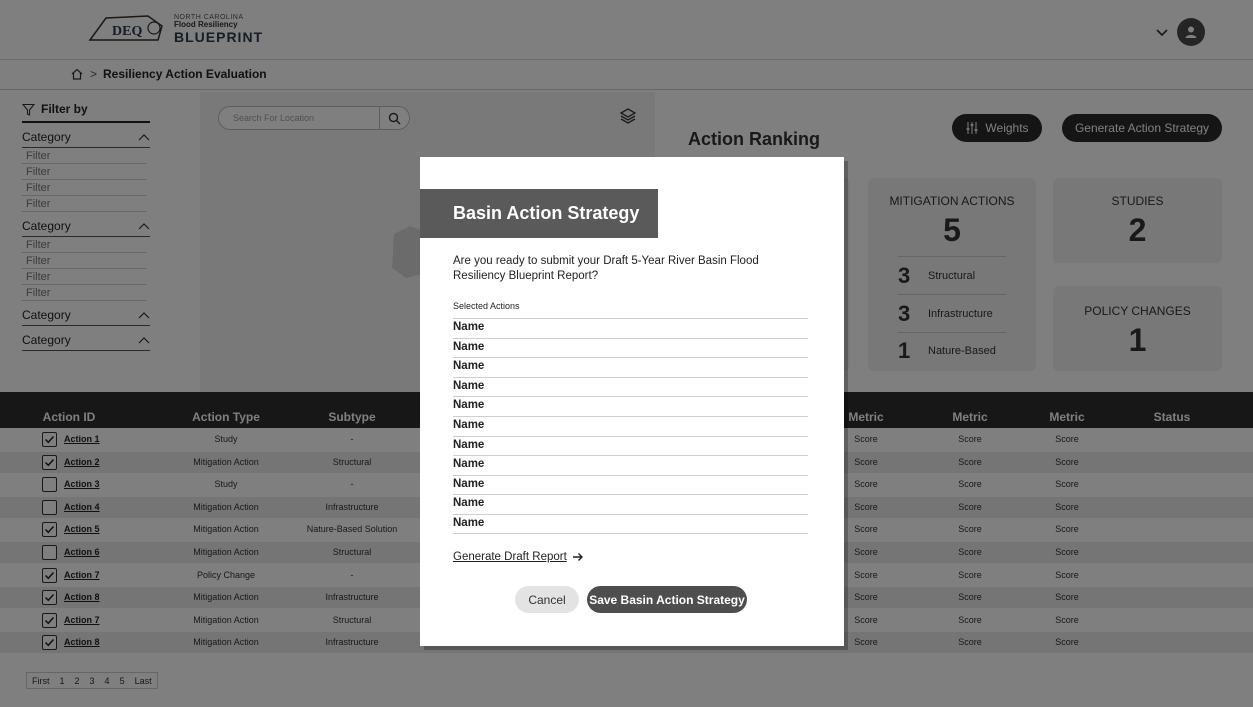 Image resolution: width=1253 pixels, height=707 pixels. I want to click on selected-actions-label: Selected Actions, so click(486, 306).